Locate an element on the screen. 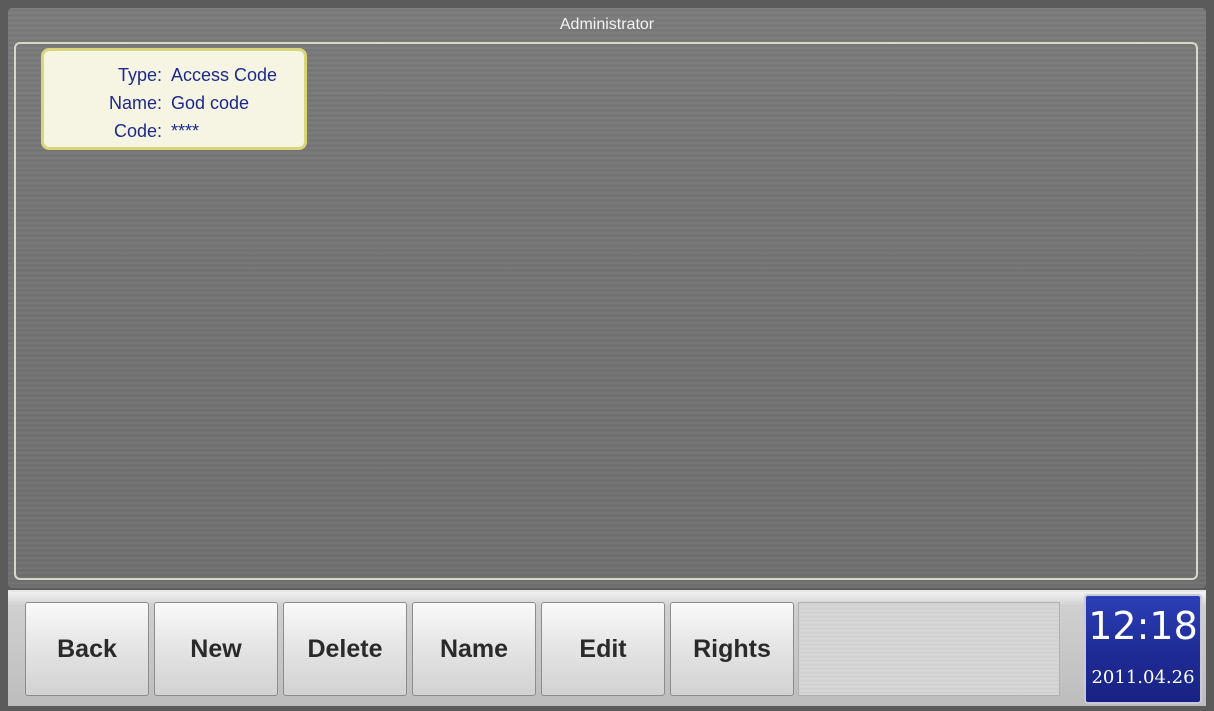 The image size is (1214, 711). card-row-code: Code: **** is located at coordinates (174, 131).